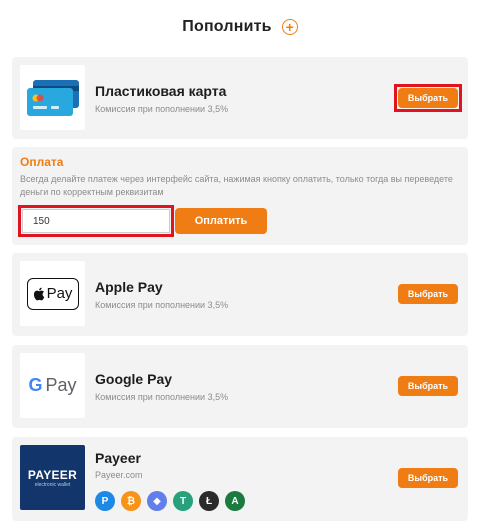 This screenshot has height=529, width=480. I want to click on credit-card-icon, so click(52, 97).